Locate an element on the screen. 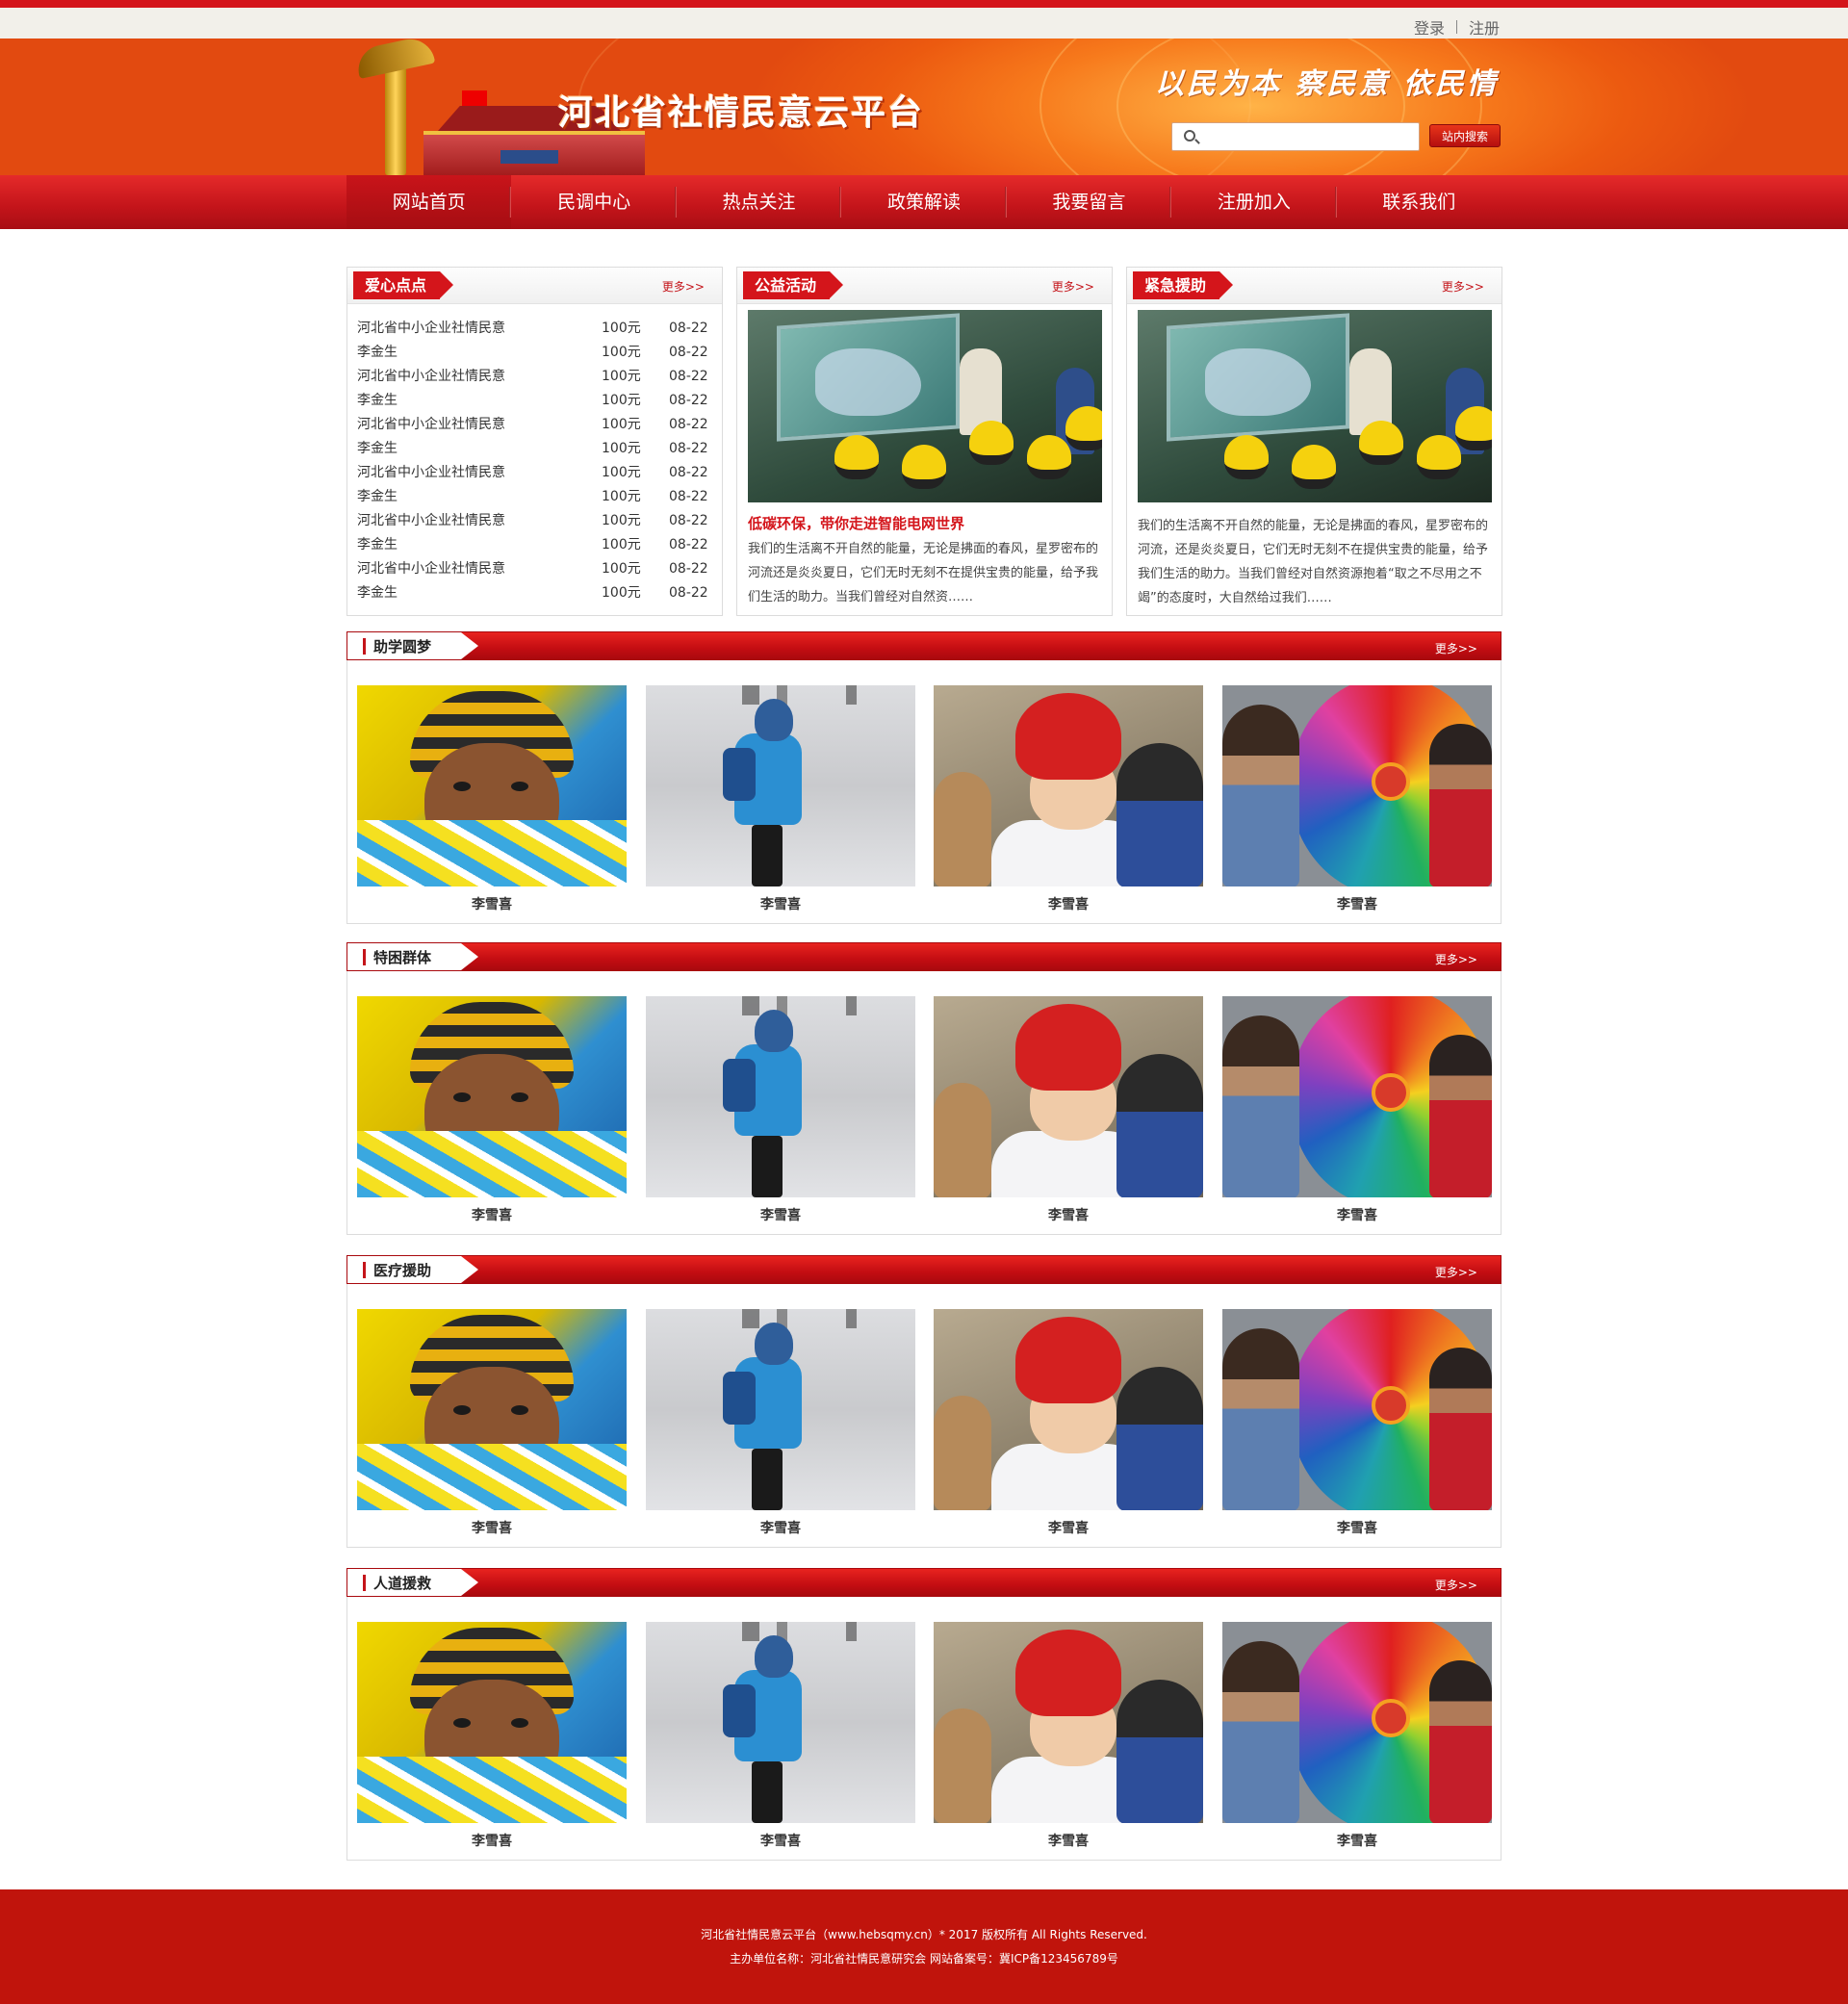 This screenshot has height=2004, width=1848. register-link: 注册 is located at coordinates (1484, 27).